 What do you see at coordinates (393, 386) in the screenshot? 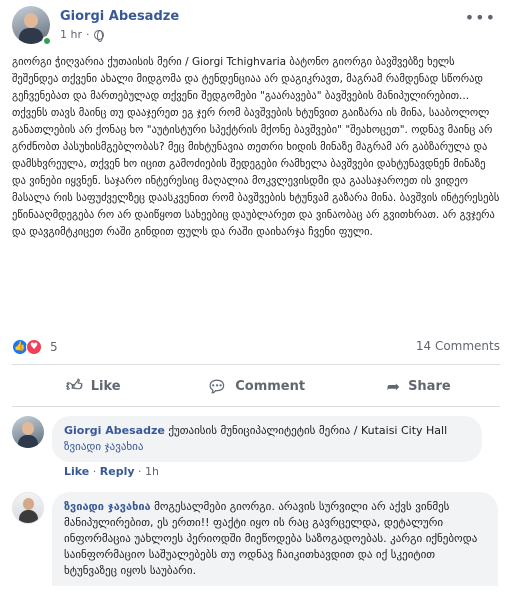
I see `share-arrow-icon: ➦` at bounding box center [393, 386].